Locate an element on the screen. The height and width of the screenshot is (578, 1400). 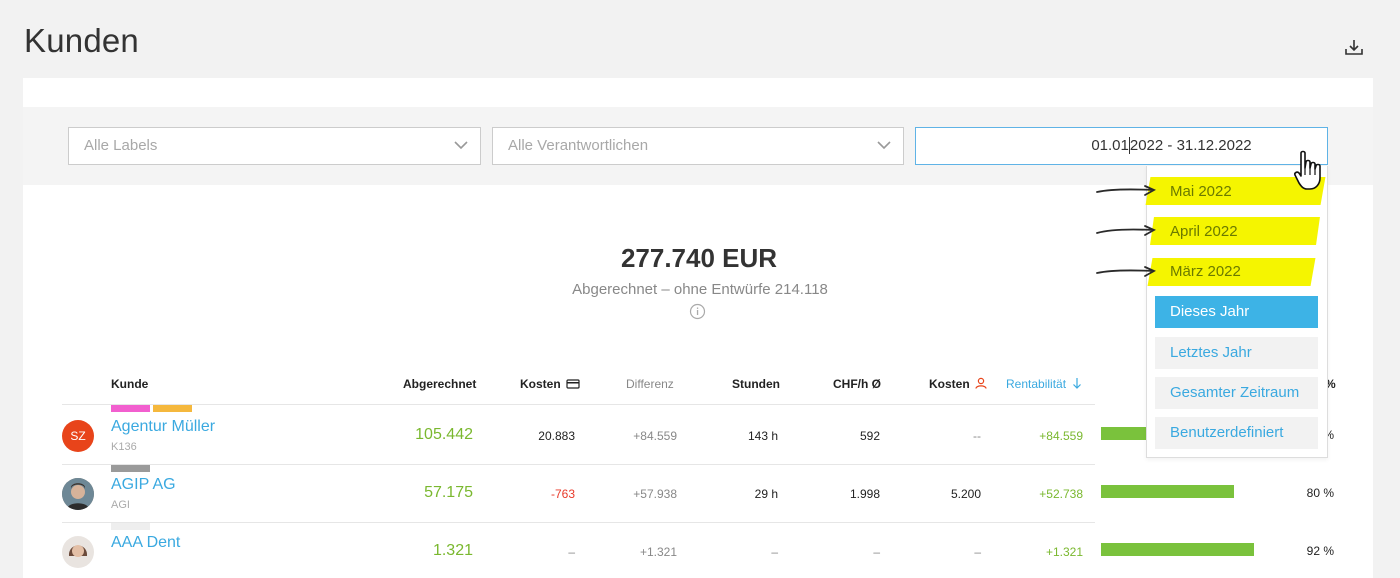
dropdown-item-gesamter-zeitraum: Gesamter Zeitraum is located at coordinates (1236, 393).